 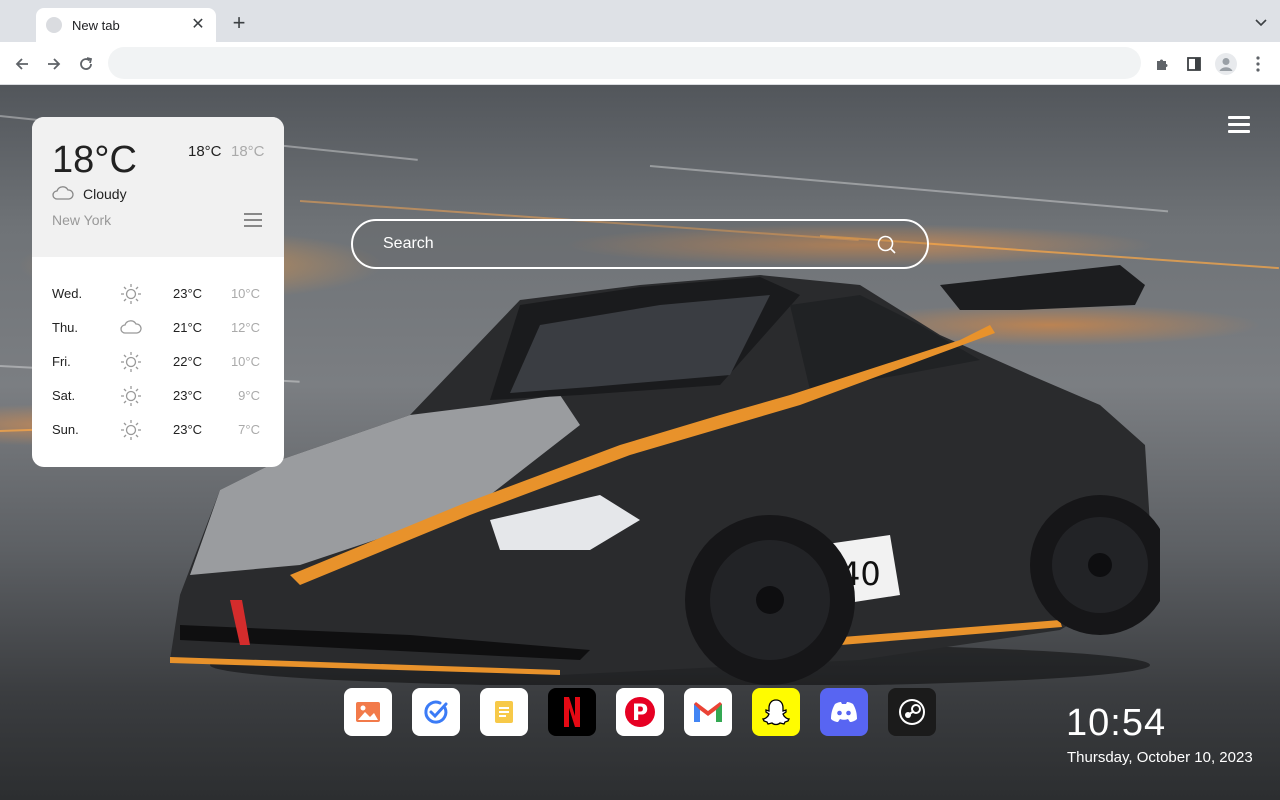 I want to click on forecast-high: 21°C, so click(x=188, y=327).